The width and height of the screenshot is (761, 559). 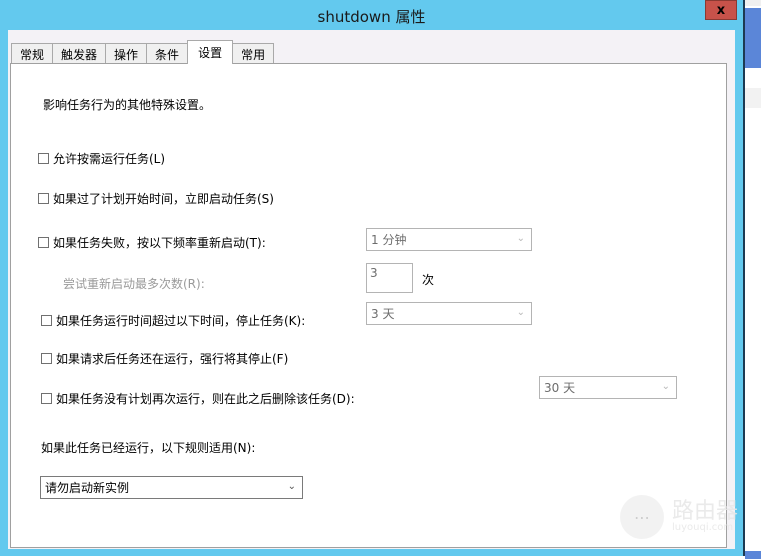 I want to click on stop-duration-select: 3 天 ⌄, so click(x=449, y=313).